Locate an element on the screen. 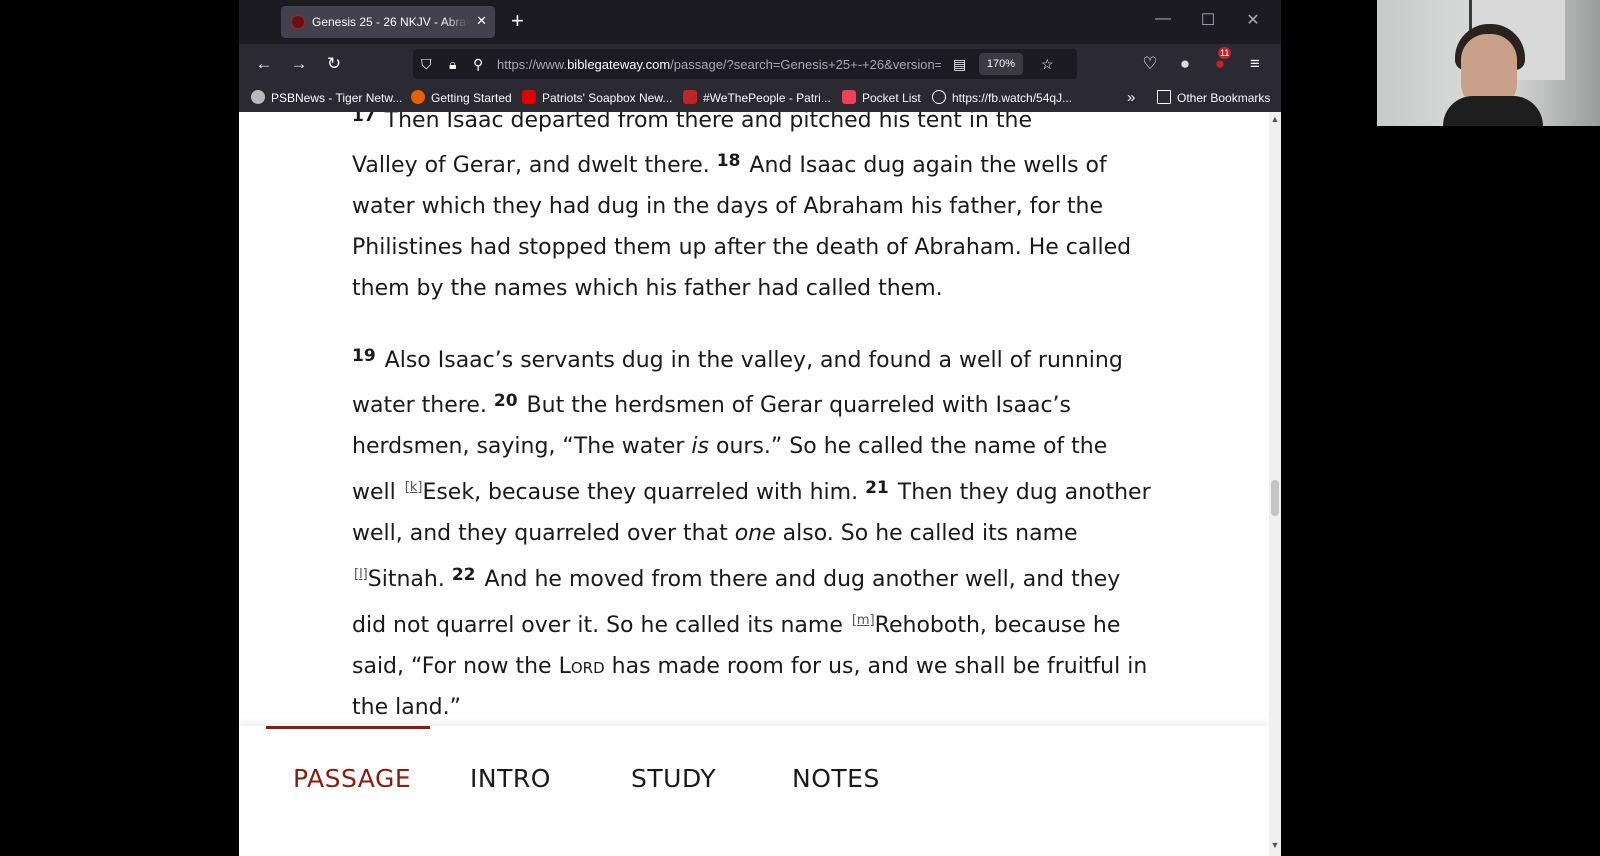  tab-title: Genesis 25 - 26 NKJV - Abraham is located at coordinates (390, 22).